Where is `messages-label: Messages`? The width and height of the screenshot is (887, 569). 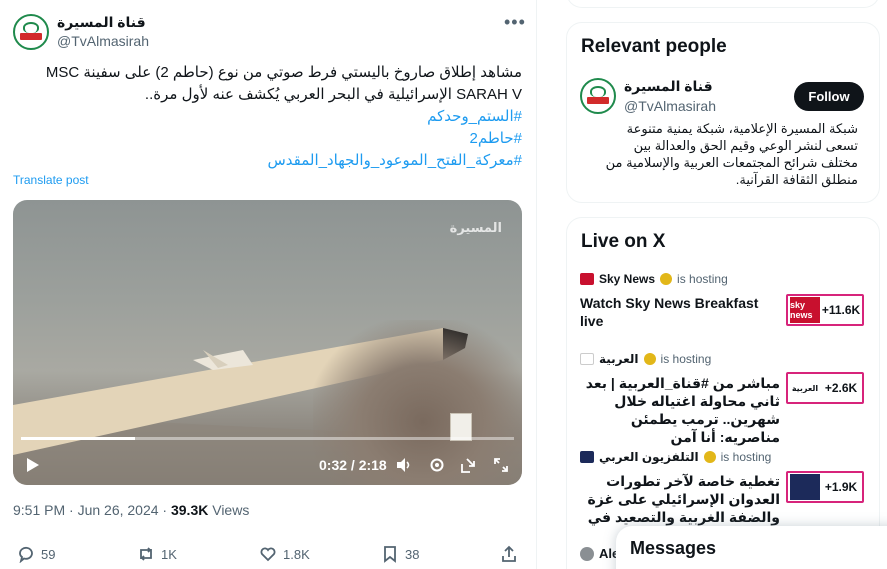
messages-label: Messages is located at coordinates (673, 548).